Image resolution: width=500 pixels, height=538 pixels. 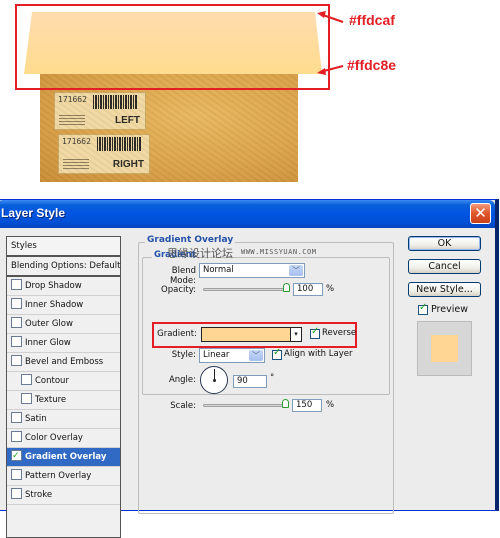 I want to click on style-item-label: Stroke, so click(x=39, y=495).